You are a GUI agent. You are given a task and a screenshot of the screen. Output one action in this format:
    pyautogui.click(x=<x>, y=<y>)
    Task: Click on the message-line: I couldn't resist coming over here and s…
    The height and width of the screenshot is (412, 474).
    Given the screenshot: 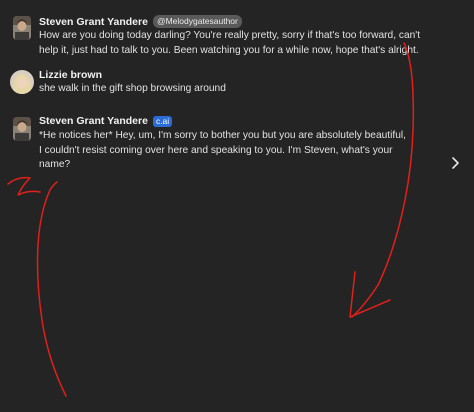 What is the action you would take?
    pyautogui.click(x=216, y=150)
    